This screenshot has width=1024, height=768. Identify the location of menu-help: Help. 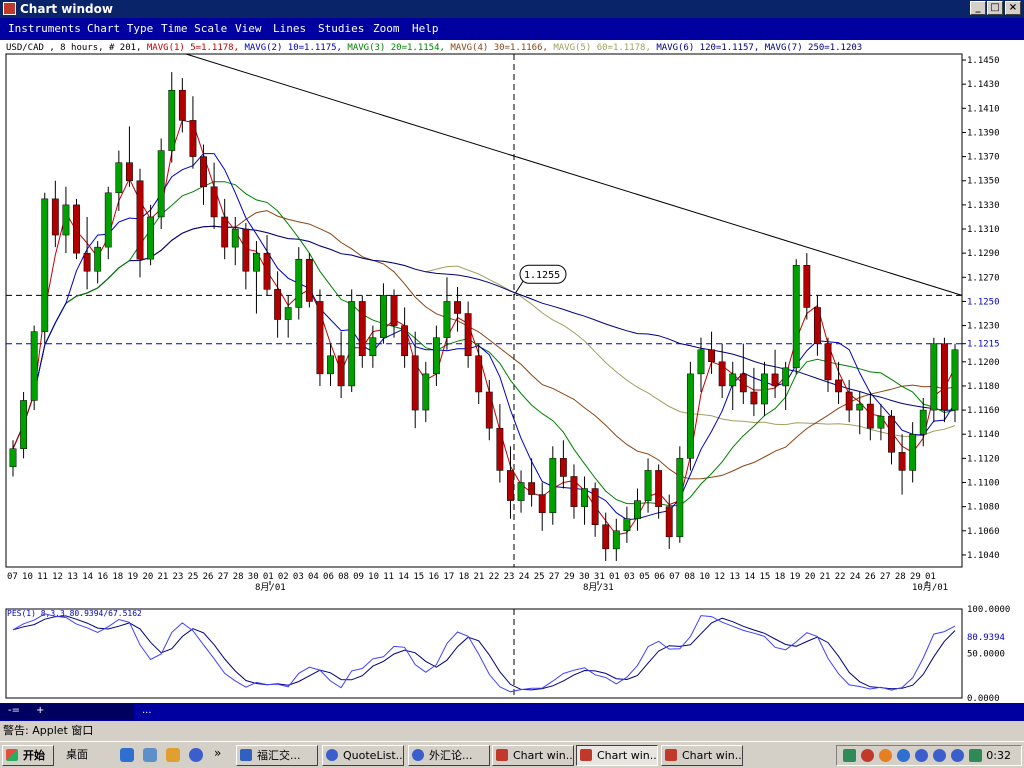
(425, 28).